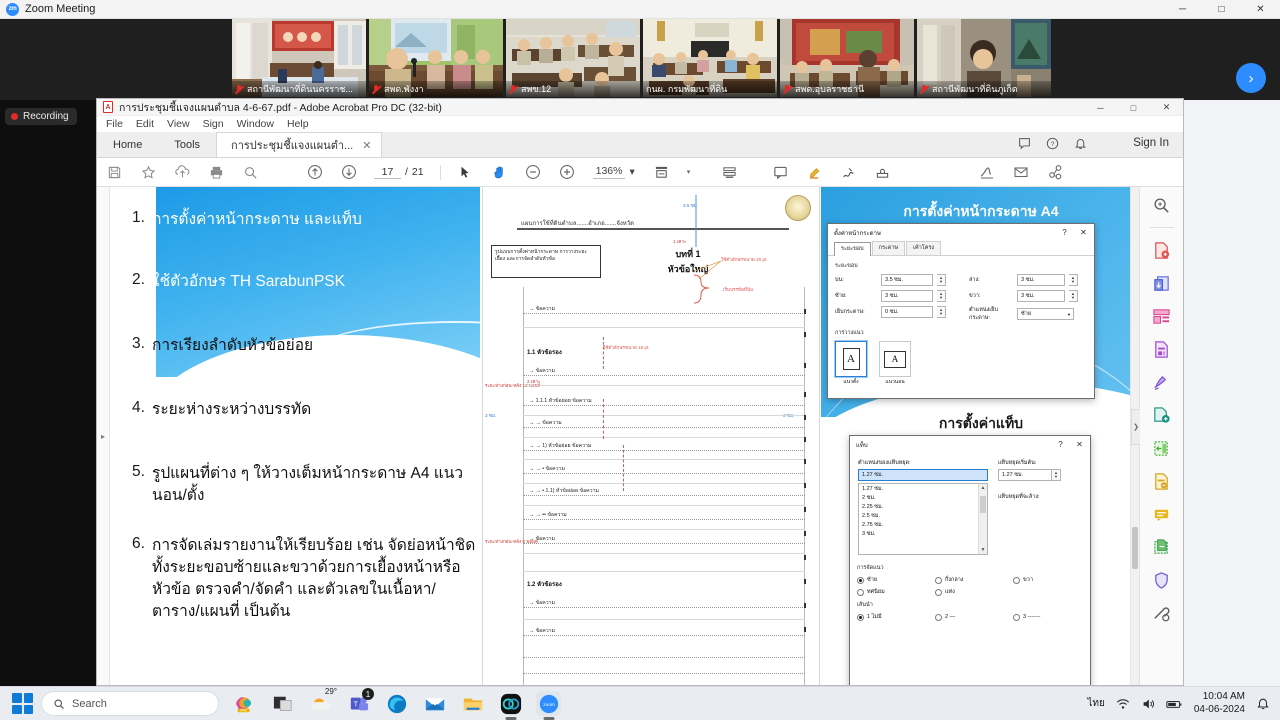  What do you see at coordinates (548, 703) in the screenshot?
I see `zoom-icon: zoom` at bounding box center [548, 703].